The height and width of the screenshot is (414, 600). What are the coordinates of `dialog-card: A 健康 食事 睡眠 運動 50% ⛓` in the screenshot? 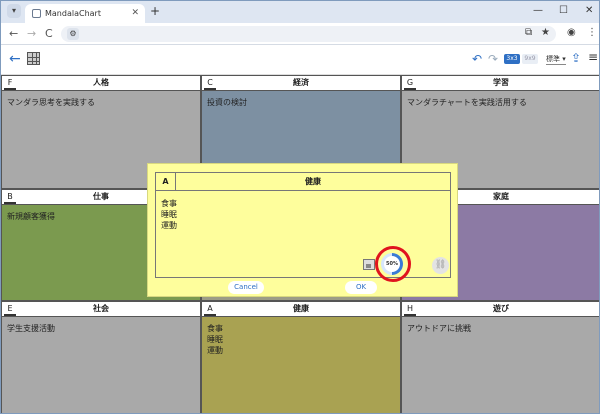 It's located at (303, 227).